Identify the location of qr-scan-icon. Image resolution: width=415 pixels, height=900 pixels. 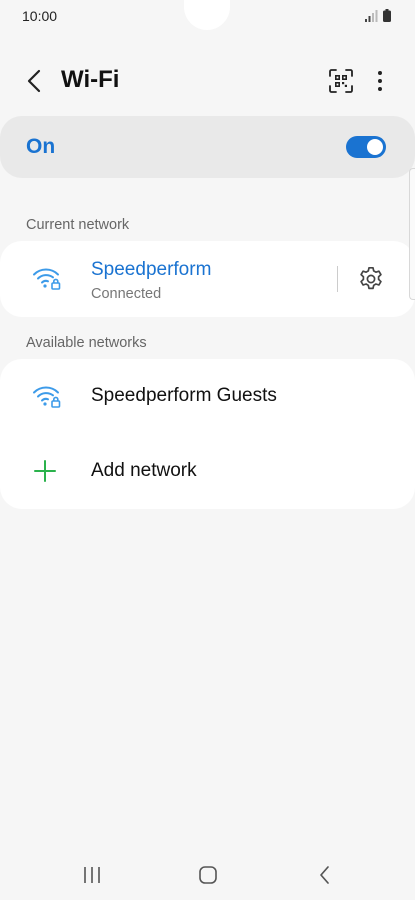
(341, 81).